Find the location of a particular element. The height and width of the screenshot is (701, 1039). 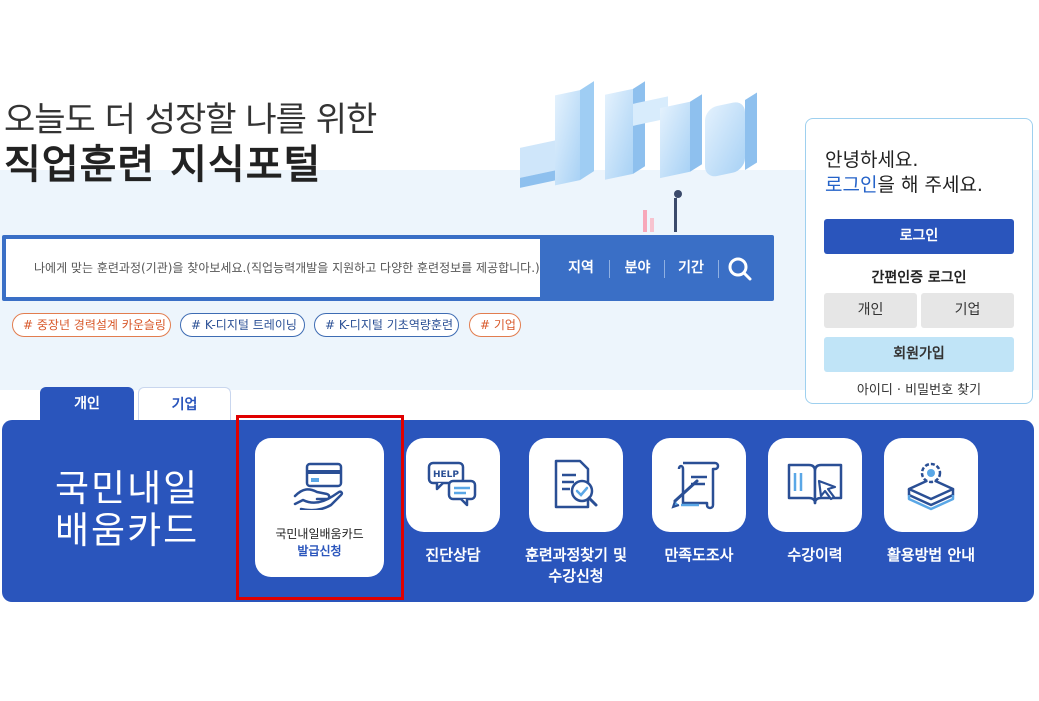

satisfaction-survey-label: 만족도조사 is located at coordinates (699, 555).